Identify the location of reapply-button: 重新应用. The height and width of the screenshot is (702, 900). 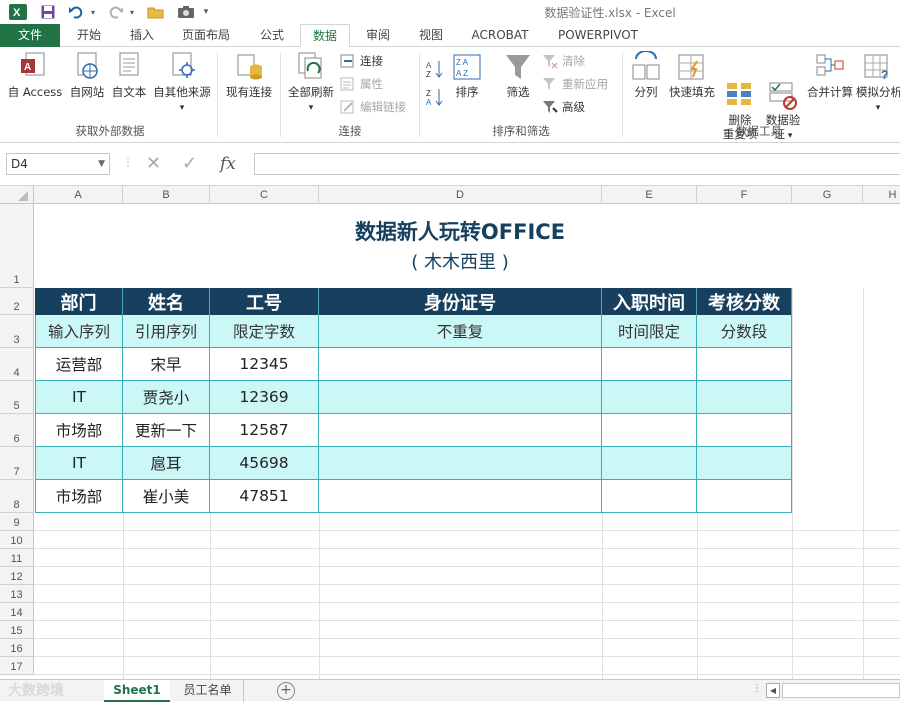
(575, 84).